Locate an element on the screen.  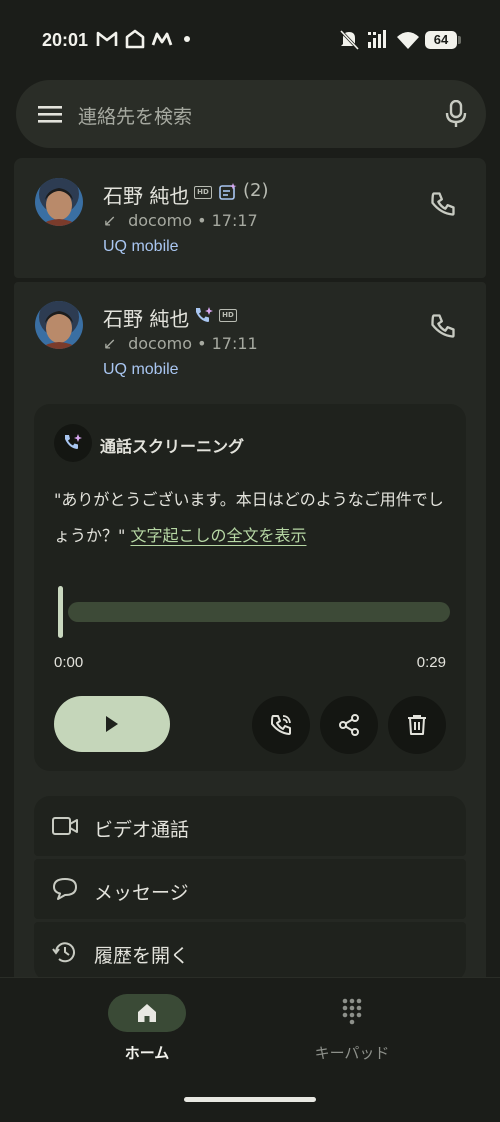
battery-icon: 64 is located at coordinates (443, 40).